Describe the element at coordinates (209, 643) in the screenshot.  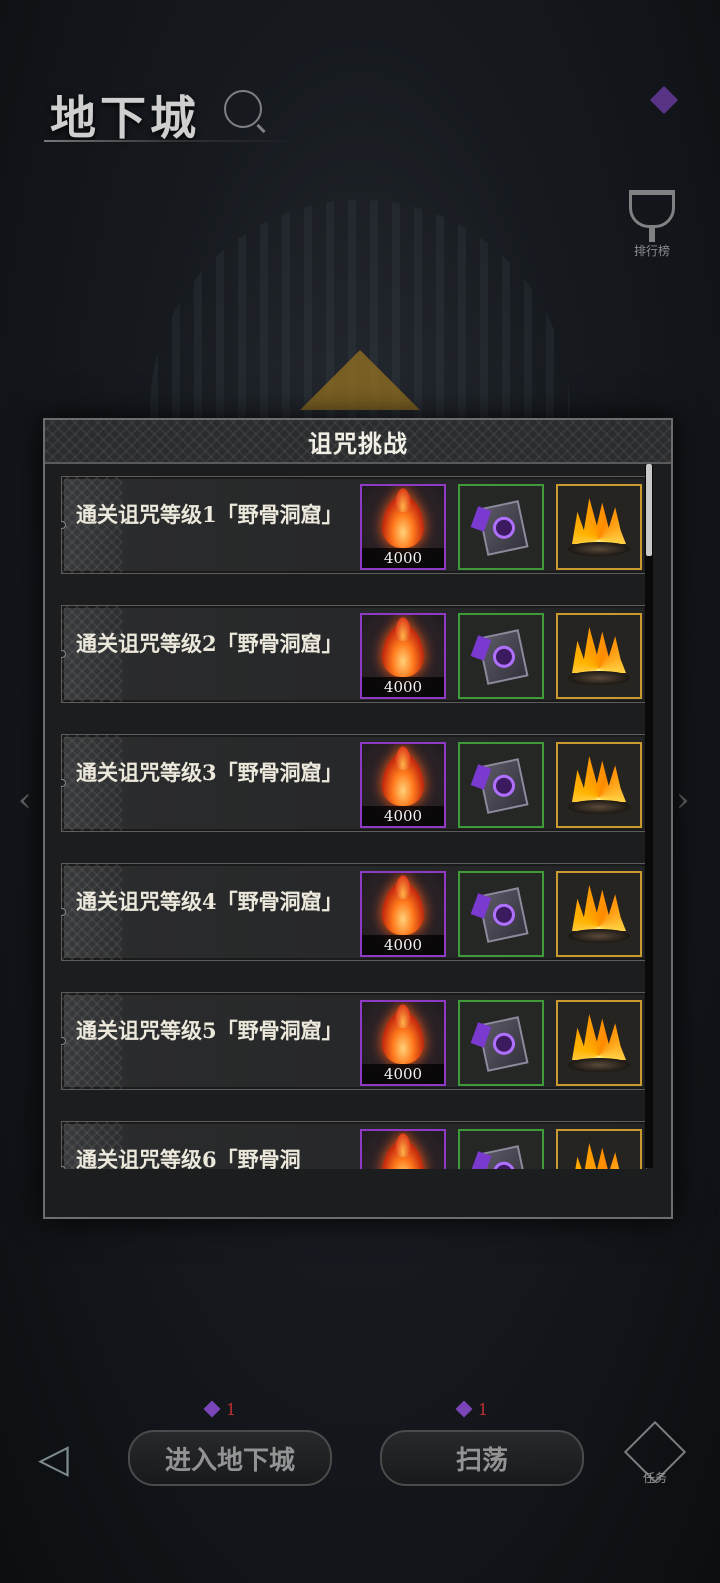
I see `challenge-label: 通关诅咒等级2「野骨洞窟」` at that location.